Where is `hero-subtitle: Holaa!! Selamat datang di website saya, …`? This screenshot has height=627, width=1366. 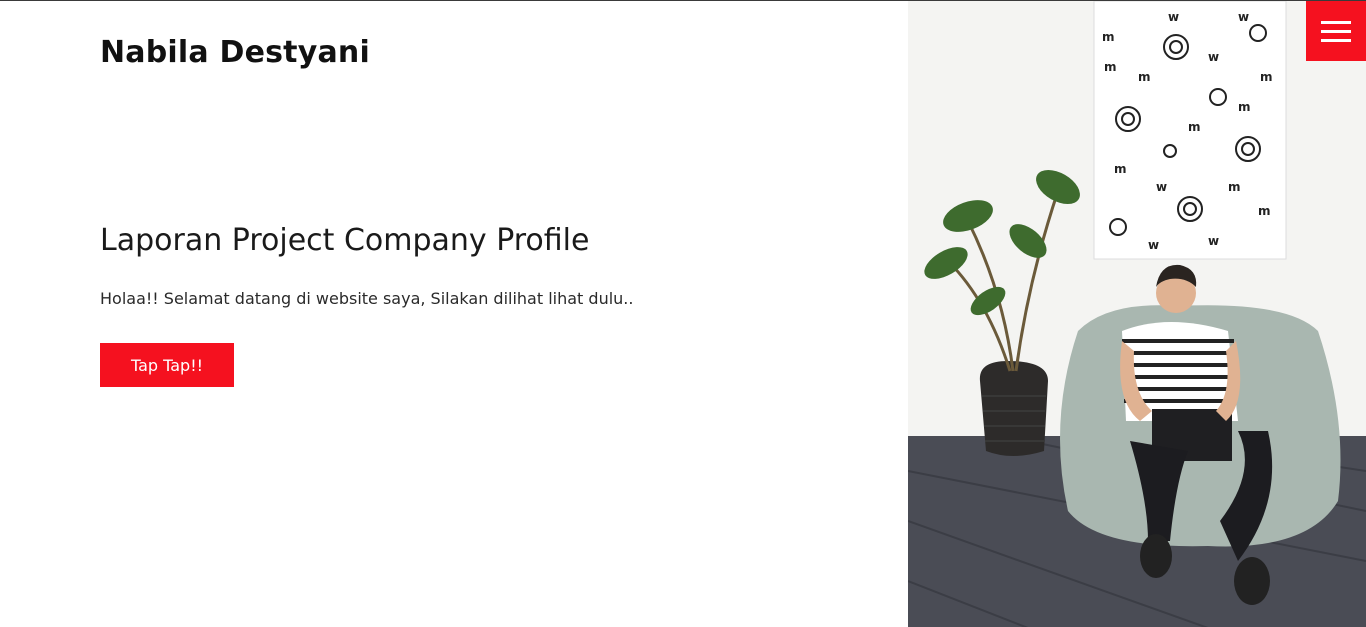
hero-subtitle: Holaa!! Selamat datang di website saya, … is located at coordinates (367, 298).